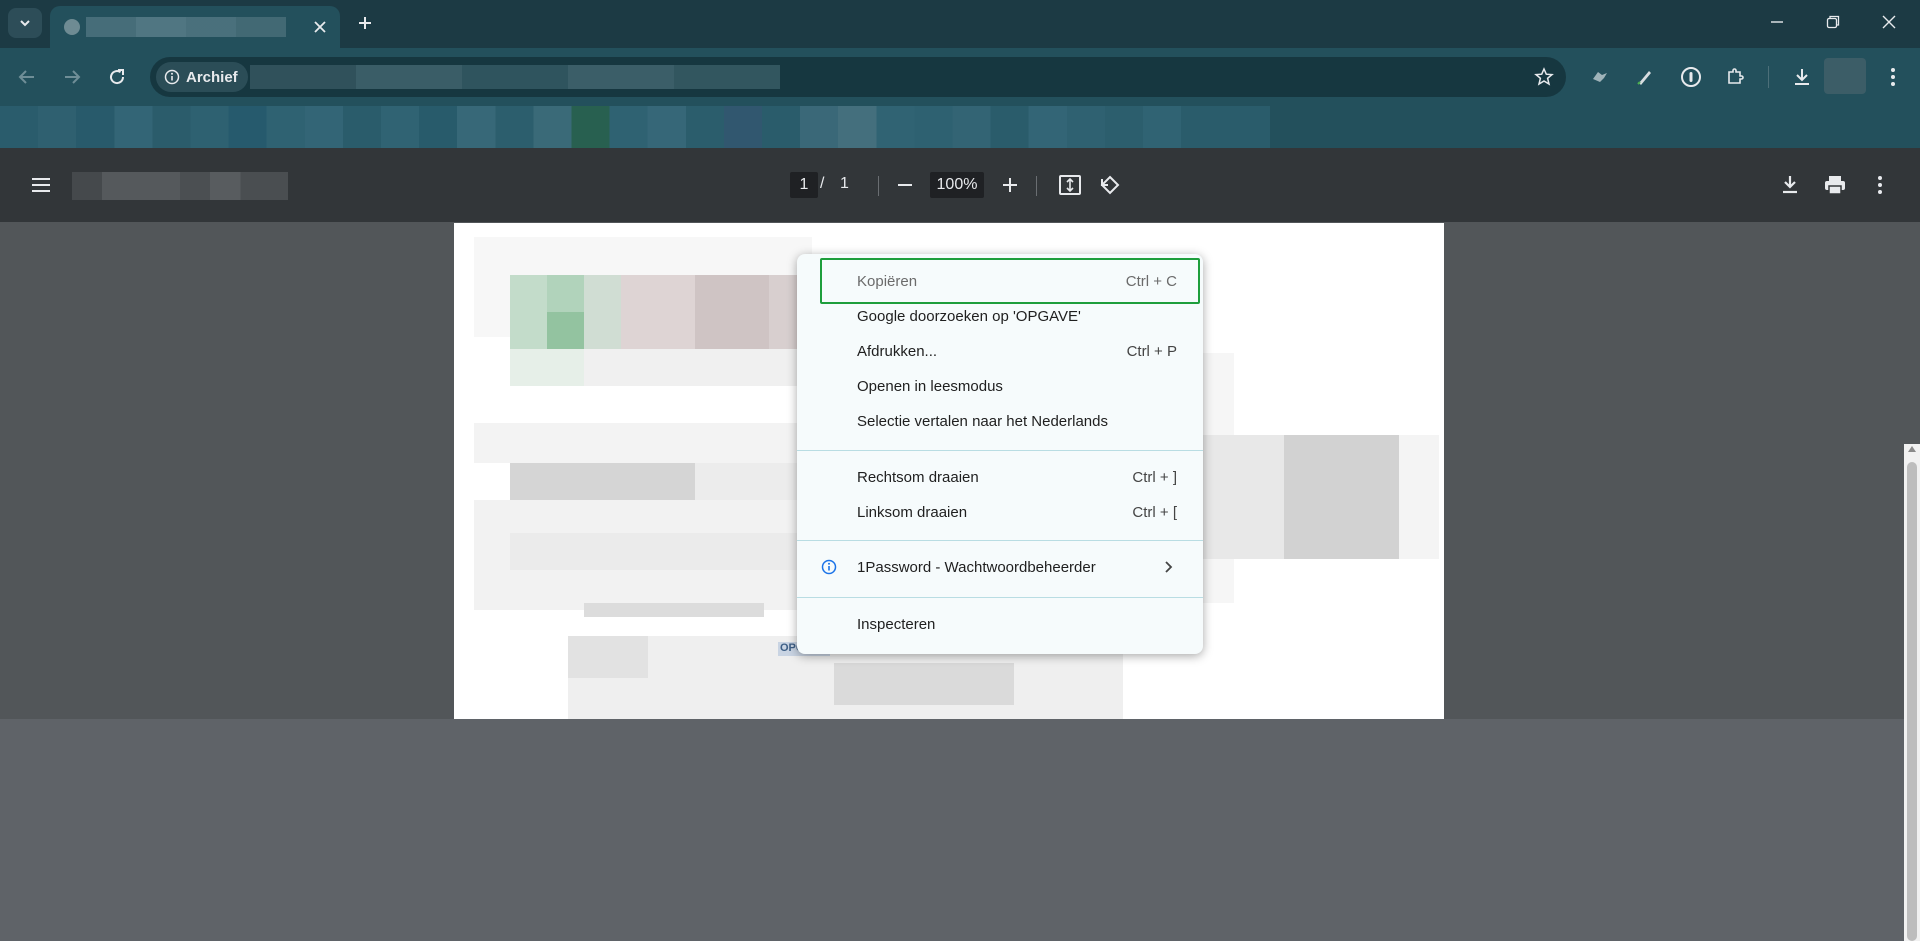 This screenshot has width=1920, height=941. I want to click on address-bar: Archief, so click(858, 77).